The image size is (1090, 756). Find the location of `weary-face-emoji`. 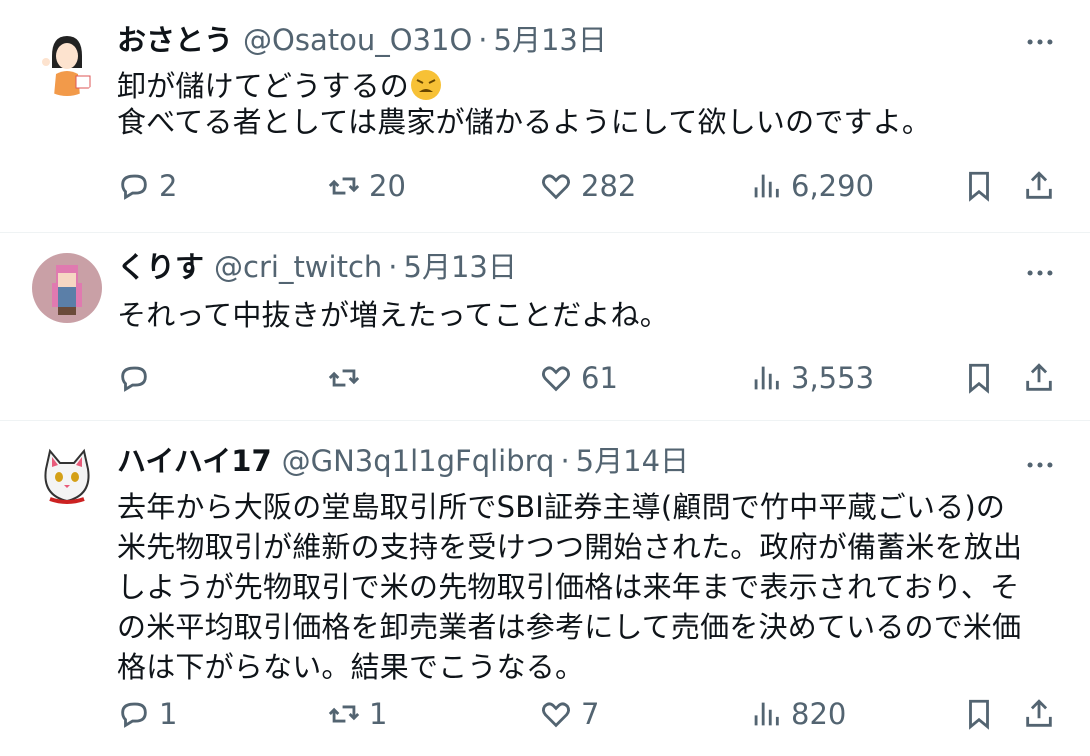

weary-face-emoji is located at coordinates (426, 85).